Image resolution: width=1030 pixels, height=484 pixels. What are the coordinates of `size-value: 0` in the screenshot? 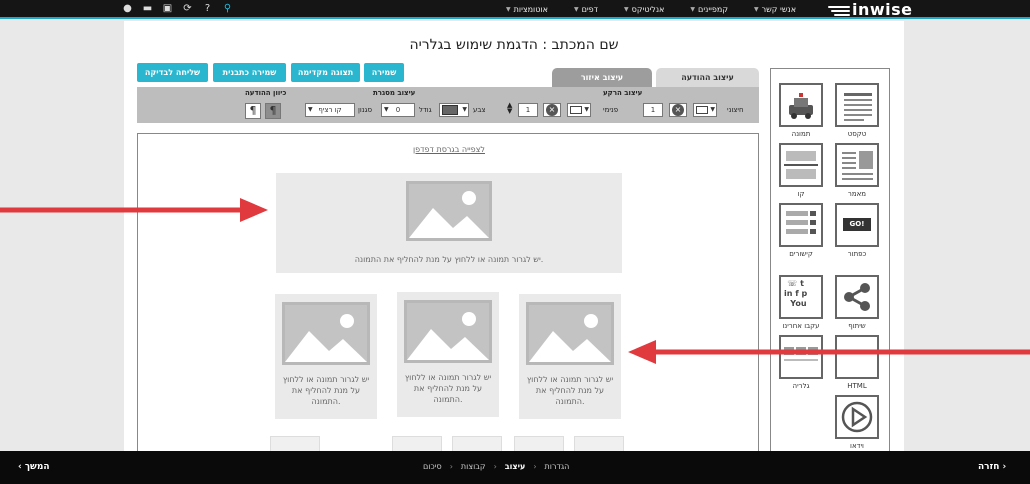 It's located at (398, 110).